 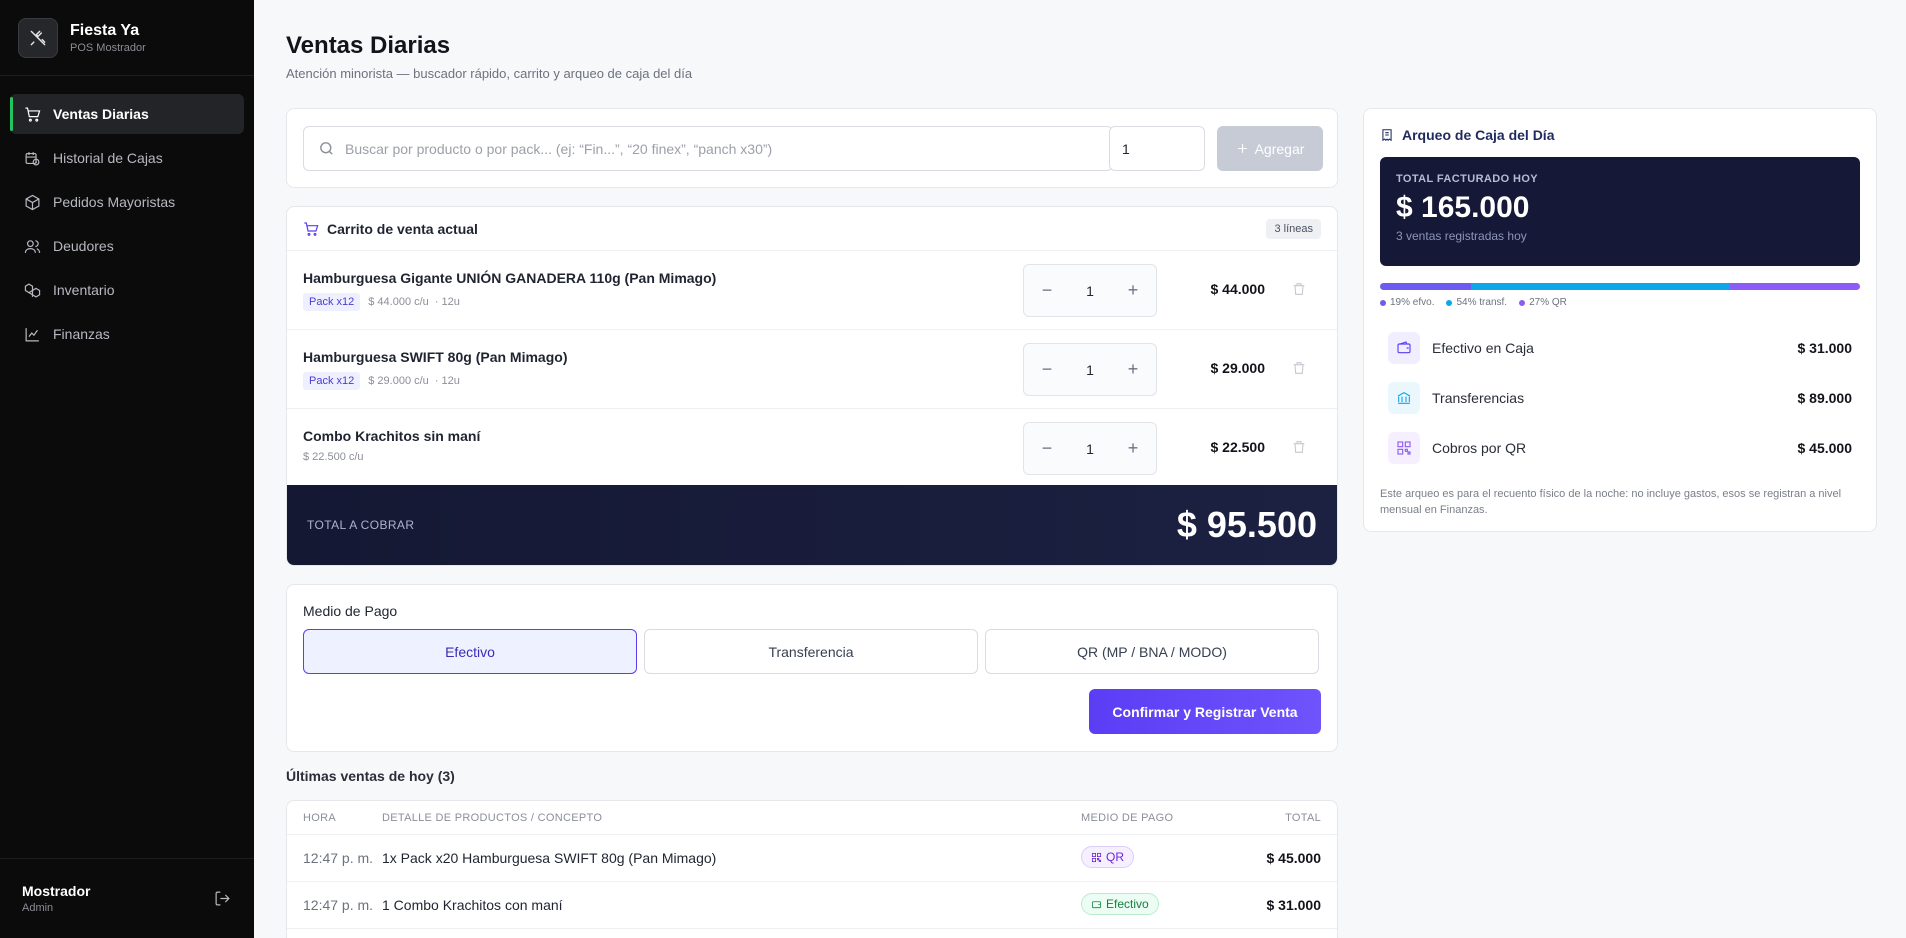 I want to click on logout-button, so click(x=222, y=899).